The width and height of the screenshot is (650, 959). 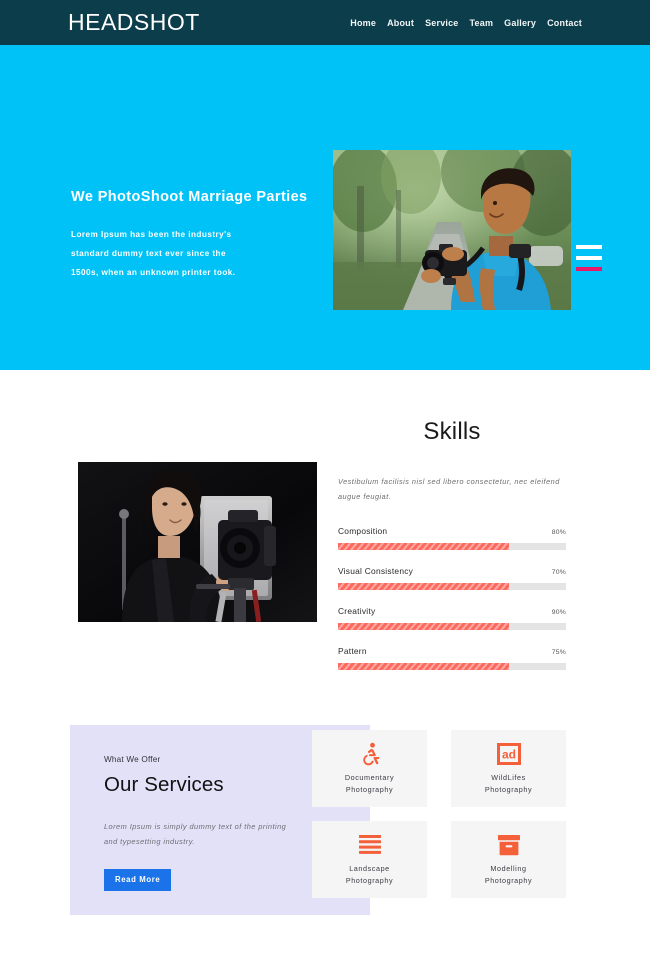 I want to click on skill-label: Composition, so click(x=363, y=530).